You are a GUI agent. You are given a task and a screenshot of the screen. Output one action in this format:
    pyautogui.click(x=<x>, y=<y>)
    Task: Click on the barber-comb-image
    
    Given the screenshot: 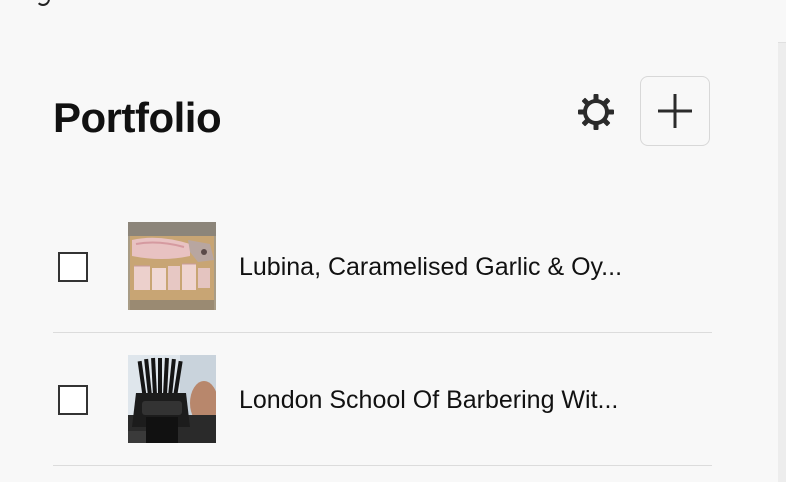 What is the action you would take?
    pyautogui.click(x=172, y=399)
    